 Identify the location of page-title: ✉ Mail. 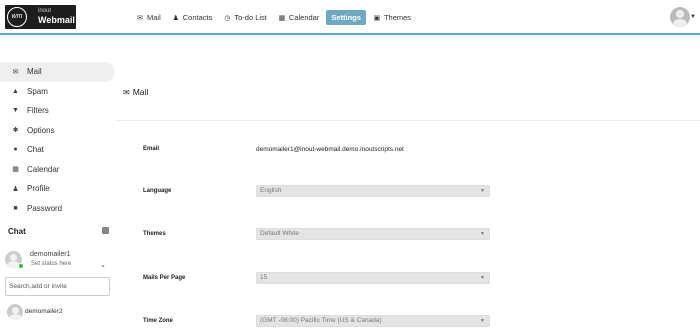
(135, 92).